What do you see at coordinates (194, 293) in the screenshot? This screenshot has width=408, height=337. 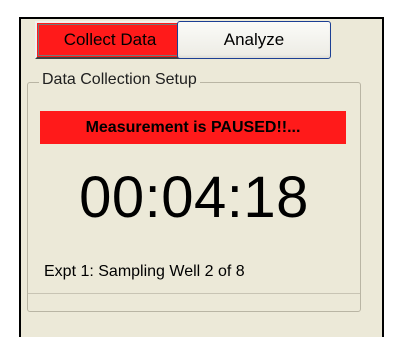 I see `divider` at bounding box center [194, 293].